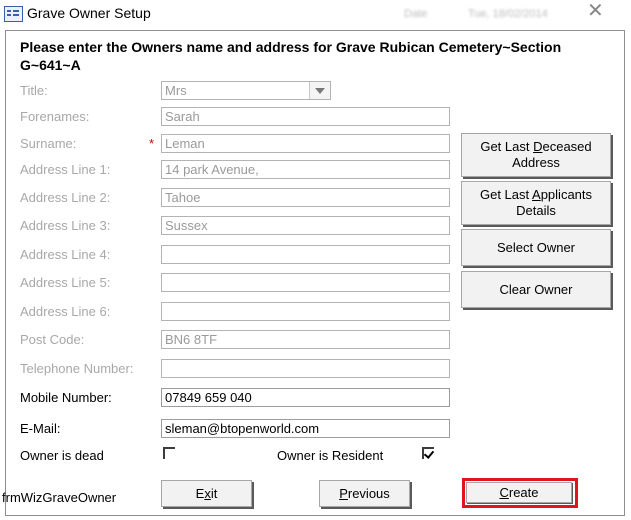 This screenshot has height=520, width=631. What do you see at coordinates (520, 493) in the screenshot?
I see `create-highlight-box` at bounding box center [520, 493].